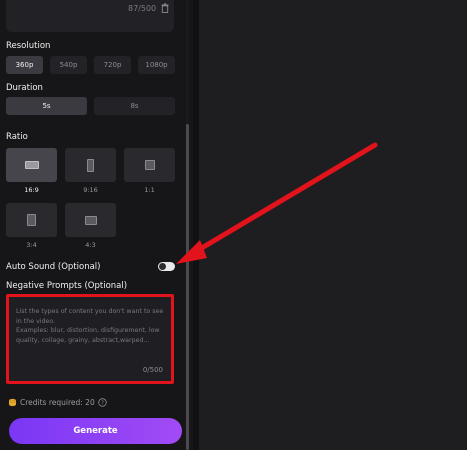 This screenshot has width=467, height=450. What do you see at coordinates (68, 65) in the screenshot?
I see `resolution-option-540p: 540p` at bounding box center [68, 65].